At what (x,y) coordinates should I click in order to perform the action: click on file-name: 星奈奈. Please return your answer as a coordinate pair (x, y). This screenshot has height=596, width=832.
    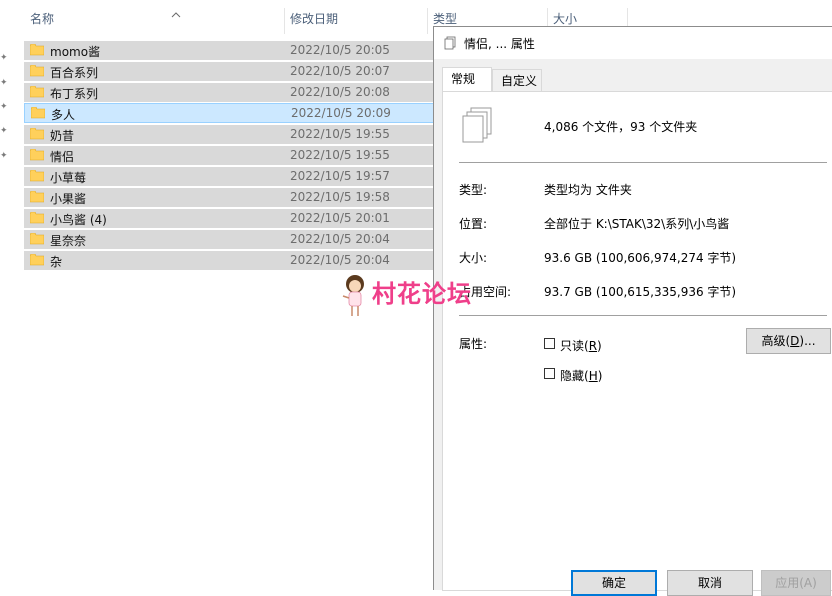
    Looking at the image, I should click on (68, 241).